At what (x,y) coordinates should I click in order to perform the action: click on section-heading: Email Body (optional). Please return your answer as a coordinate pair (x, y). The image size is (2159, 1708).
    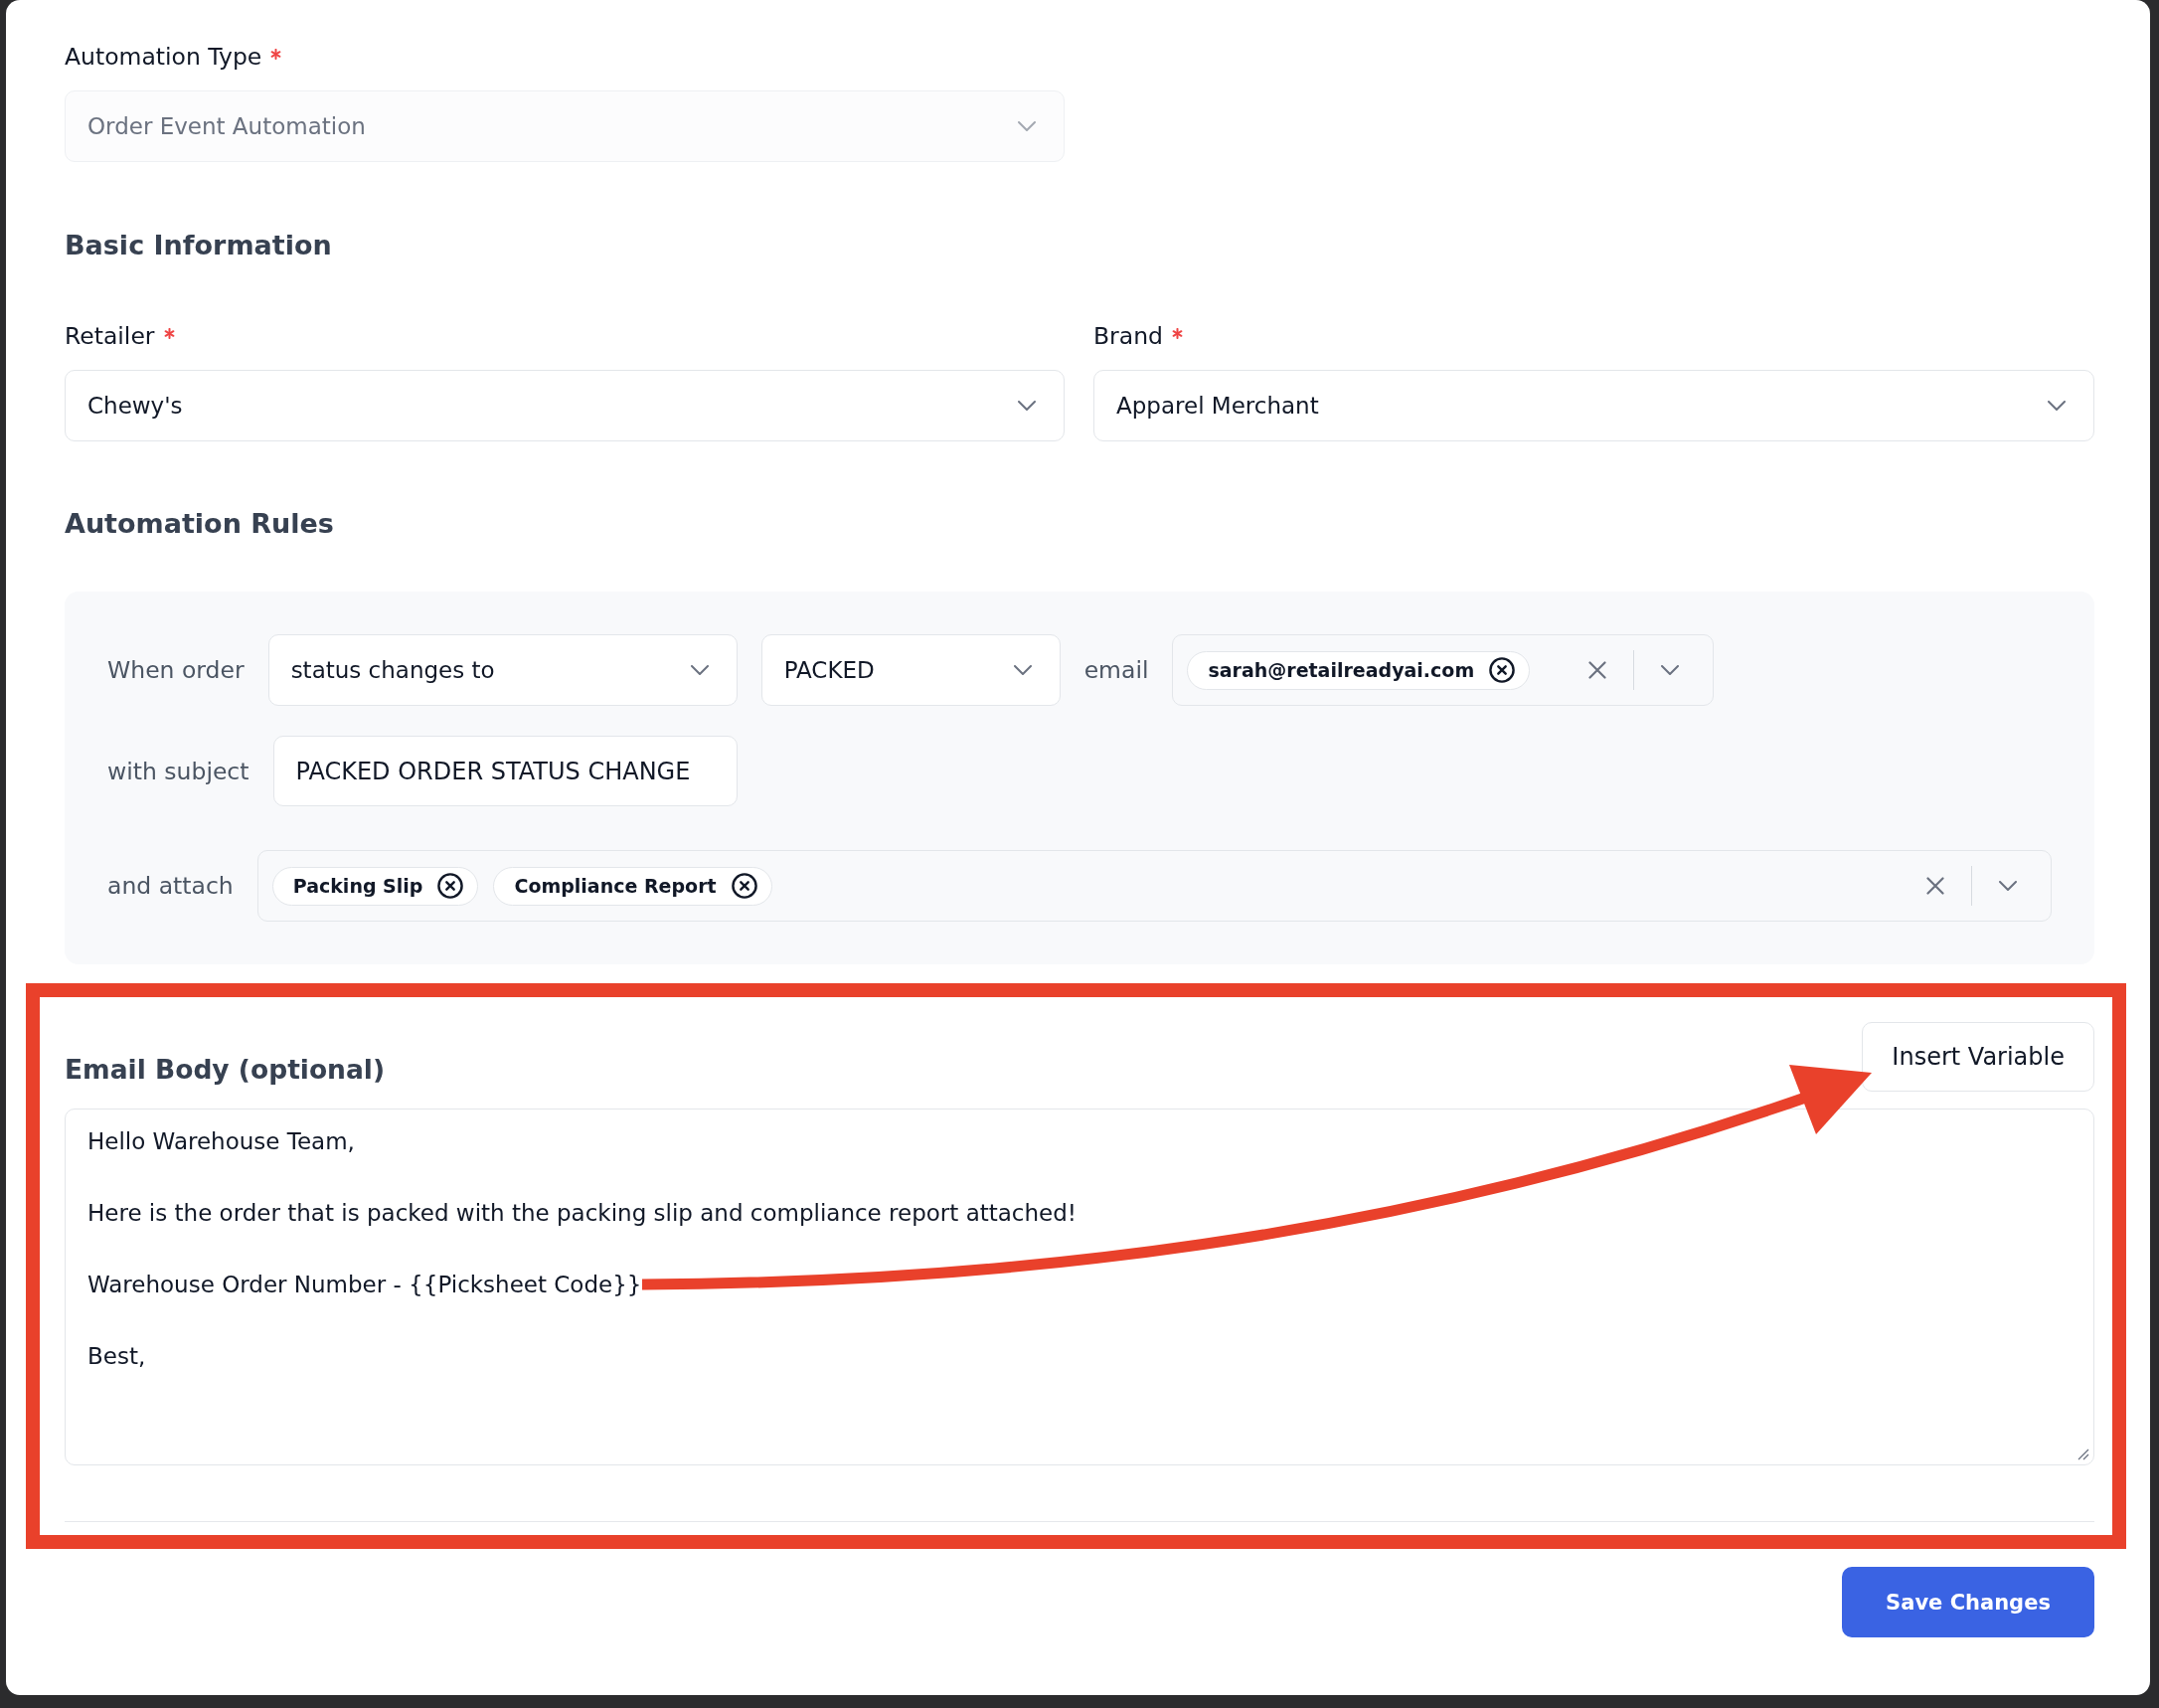
    Looking at the image, I should click on (225, 1070).